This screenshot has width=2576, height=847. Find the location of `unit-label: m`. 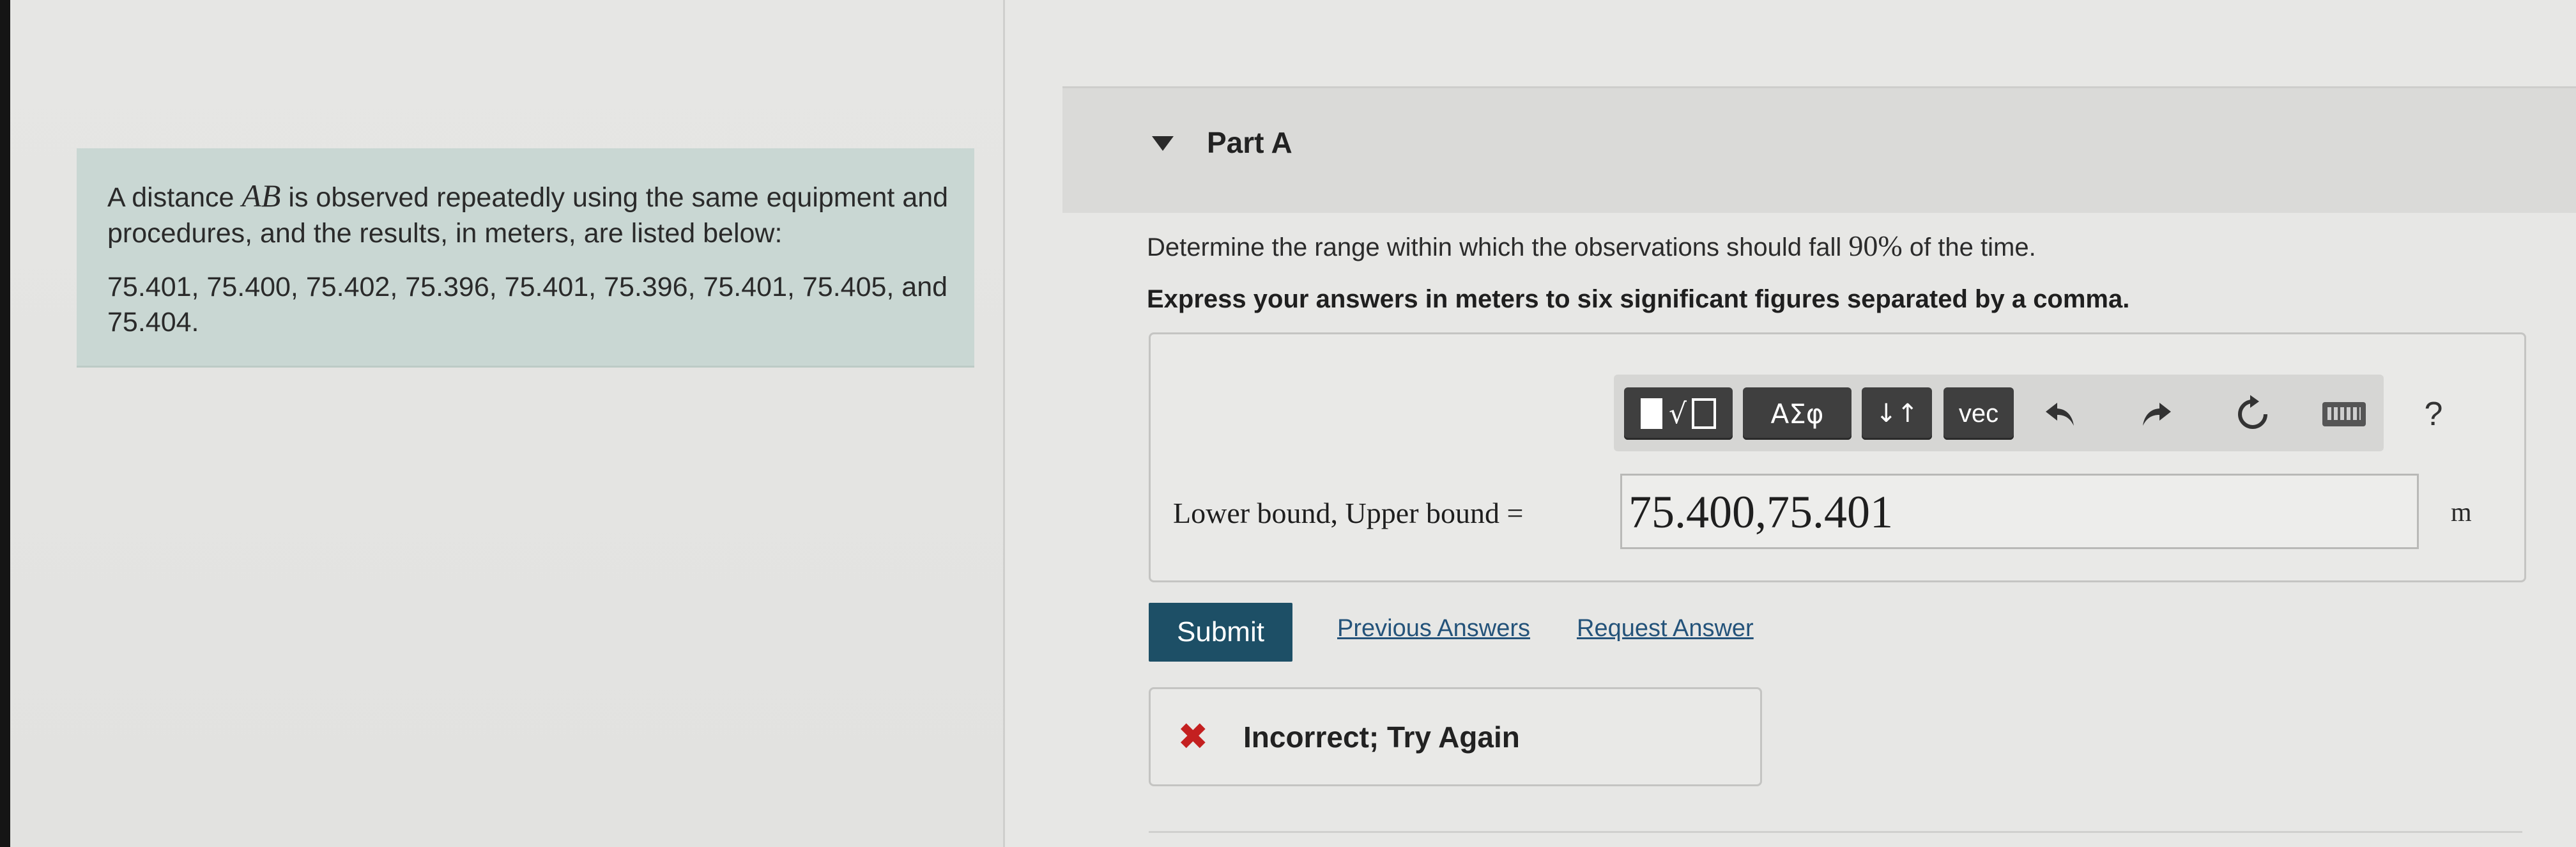

unit-label: m is located at coordinates (2461, 513).